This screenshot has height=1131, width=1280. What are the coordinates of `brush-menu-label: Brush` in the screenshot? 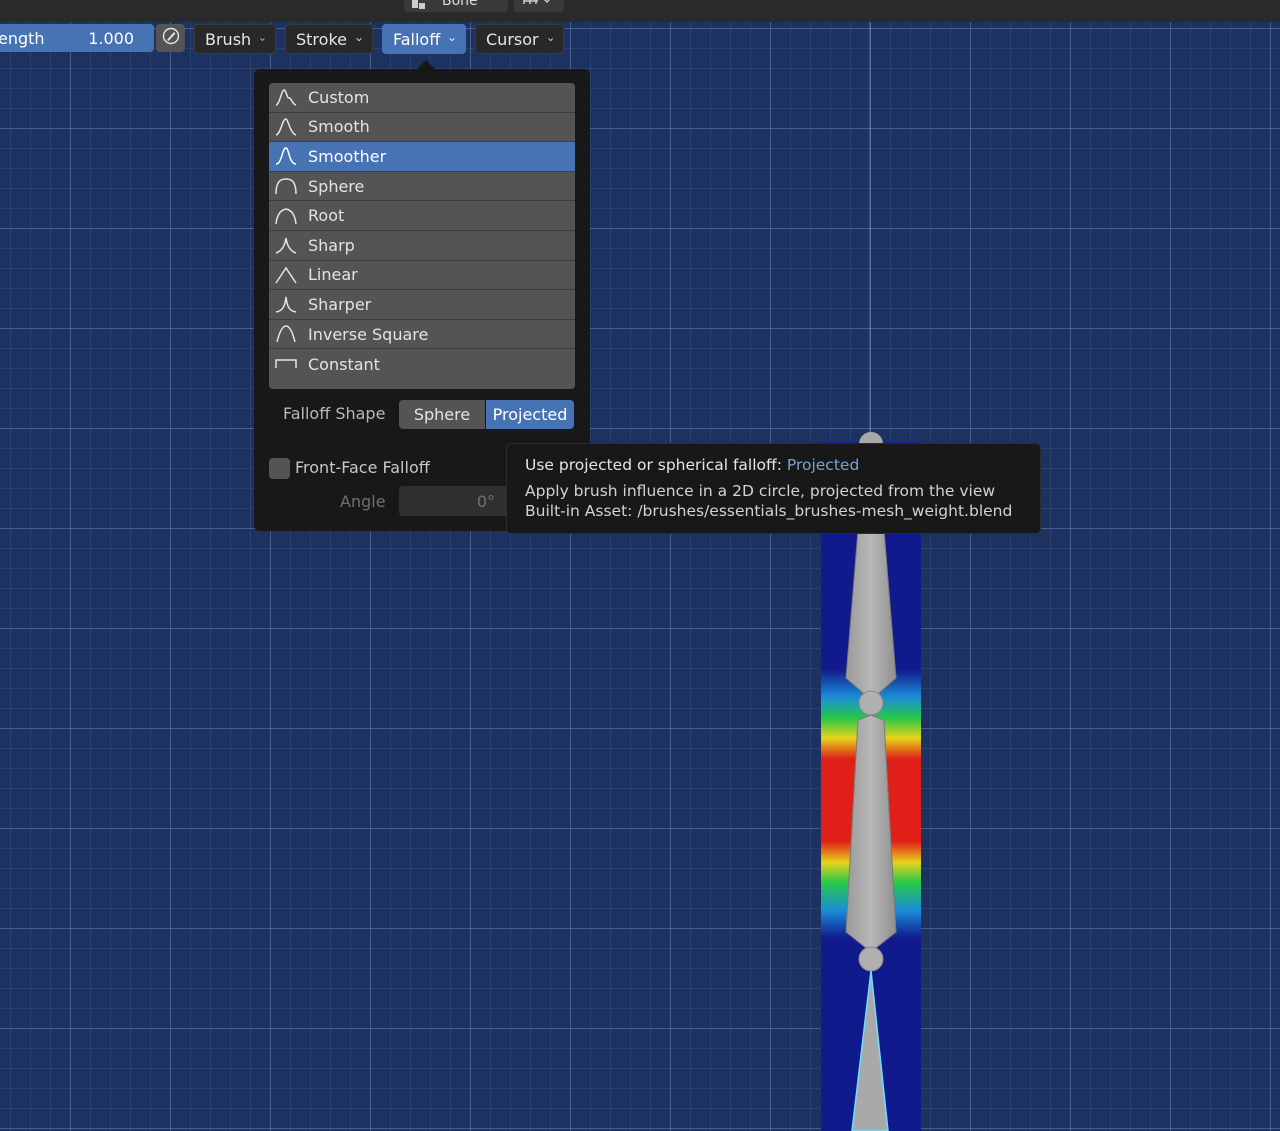 It's located at (228, 39).